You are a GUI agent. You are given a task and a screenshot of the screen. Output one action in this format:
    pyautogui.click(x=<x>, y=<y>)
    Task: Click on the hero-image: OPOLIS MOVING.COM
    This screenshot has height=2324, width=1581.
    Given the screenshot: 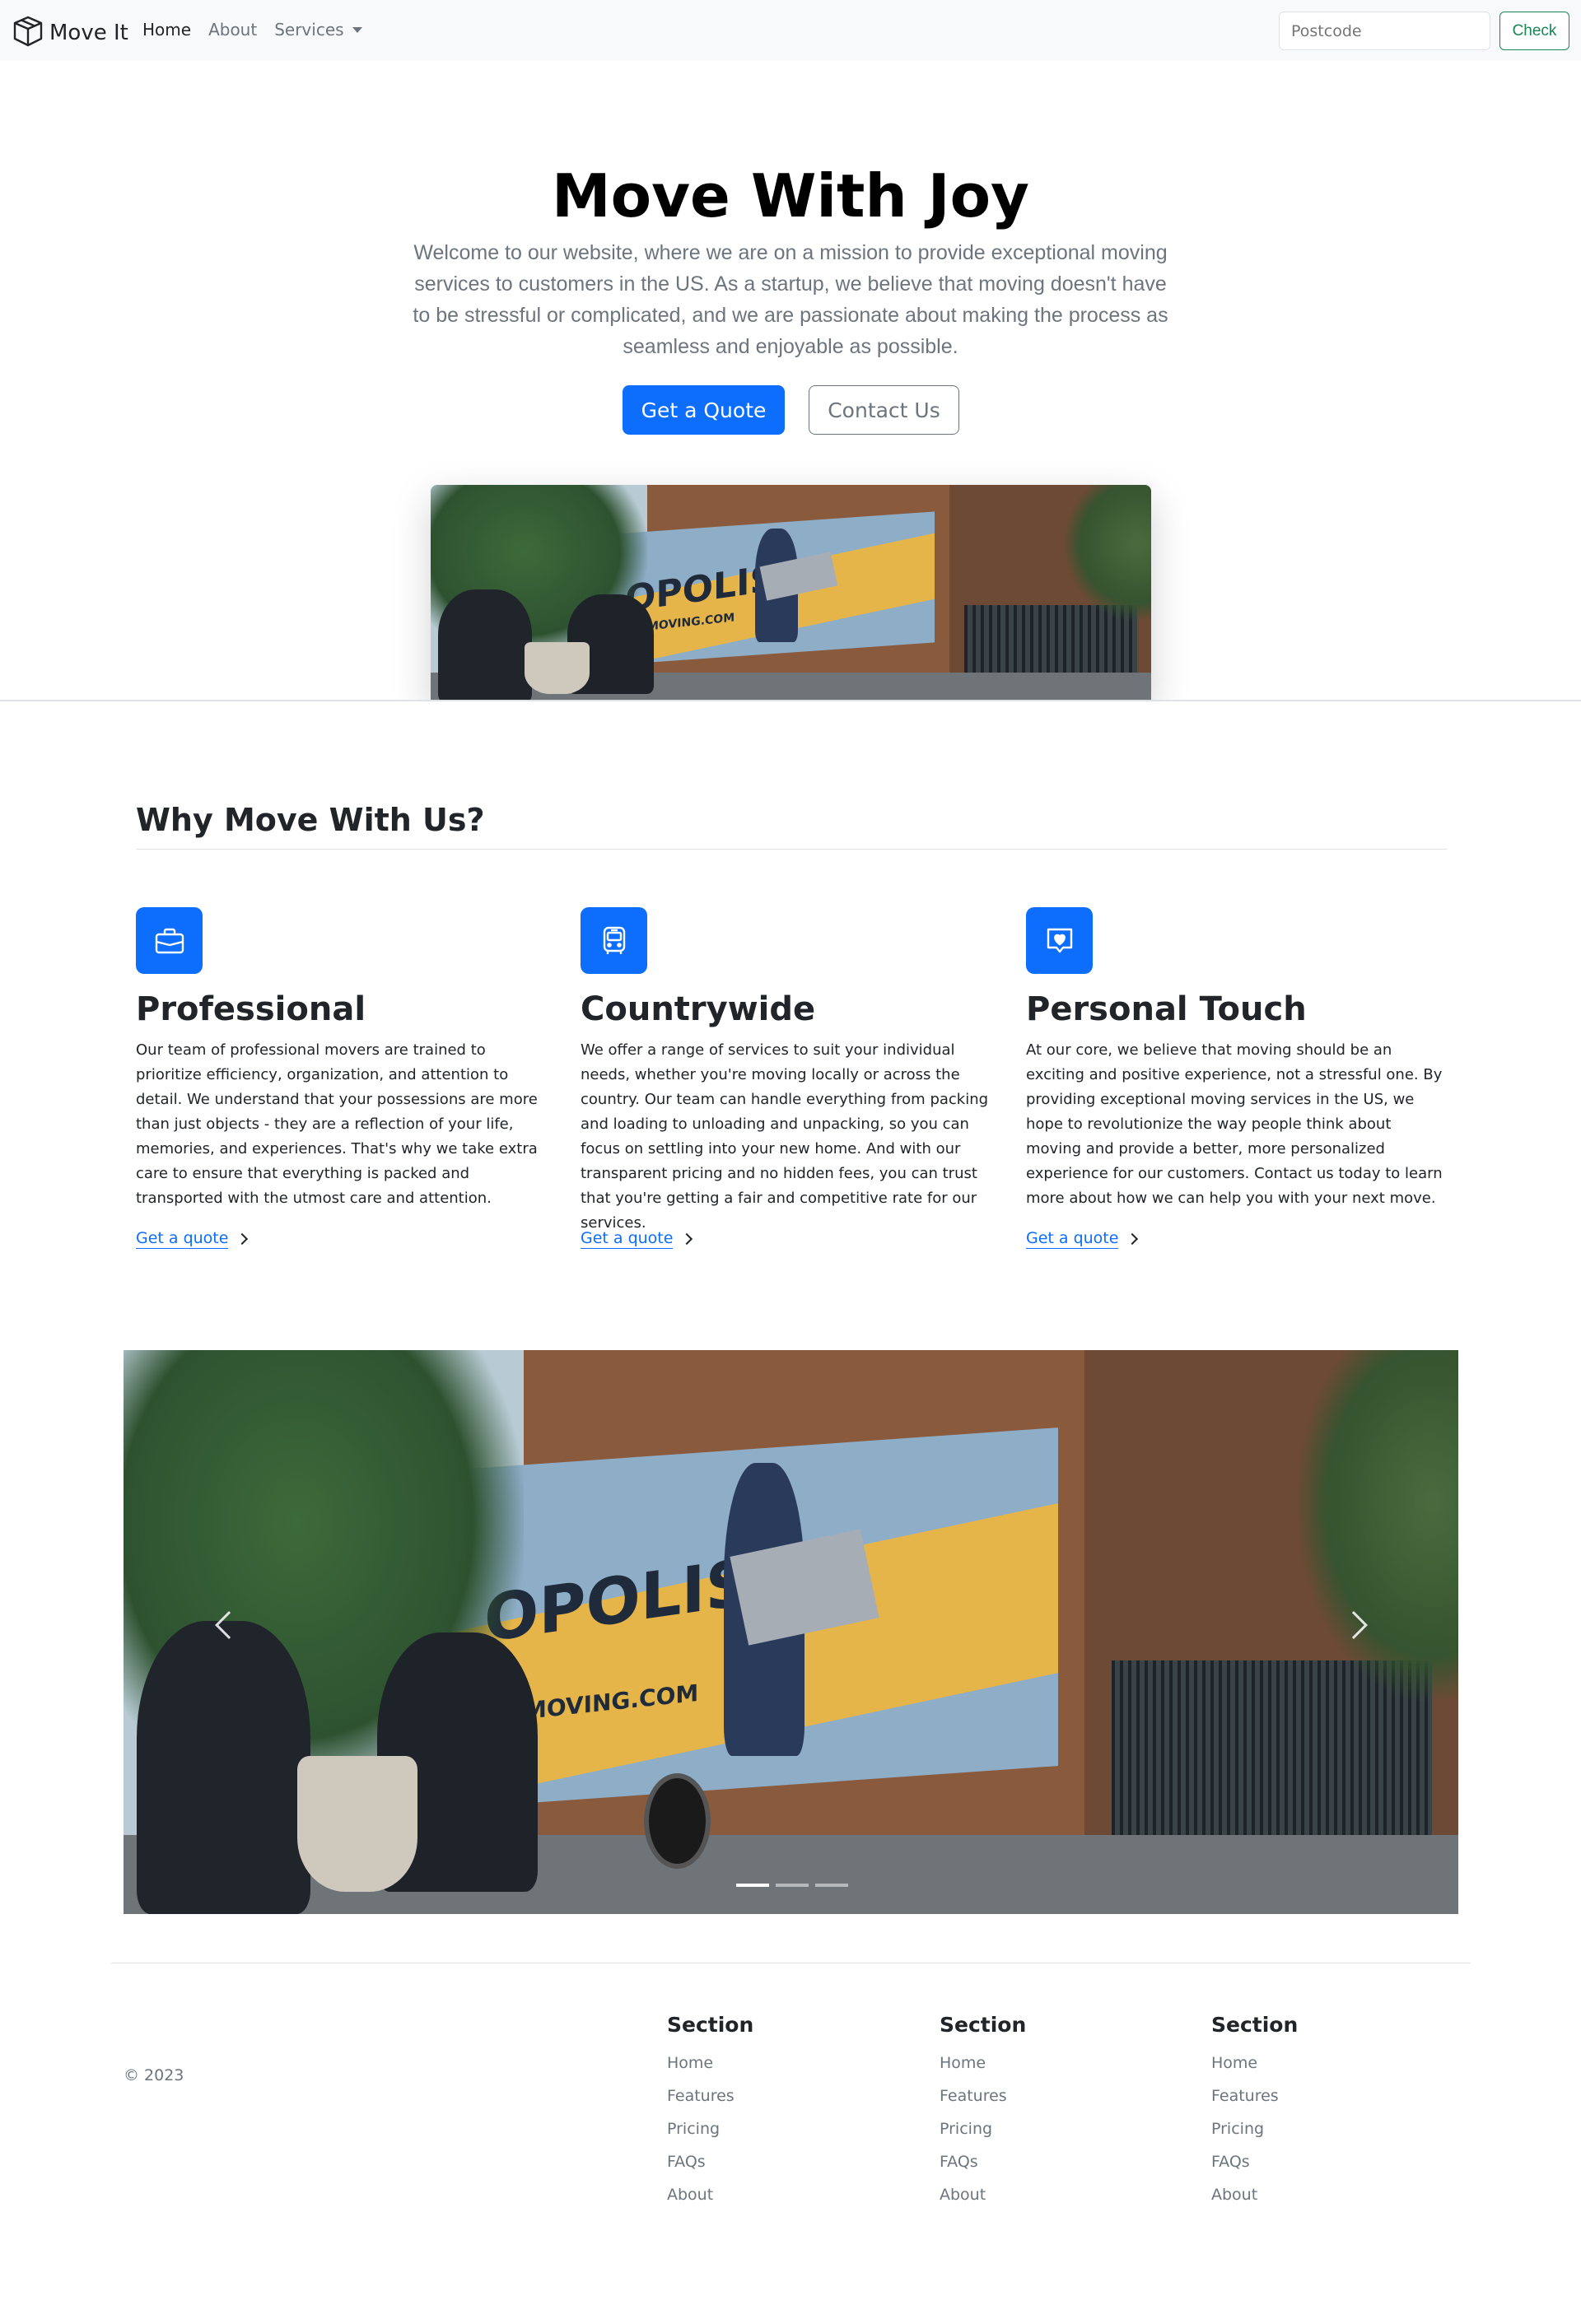 What is the action you would take?
    pyautogui.click(x=791, y=592)
    